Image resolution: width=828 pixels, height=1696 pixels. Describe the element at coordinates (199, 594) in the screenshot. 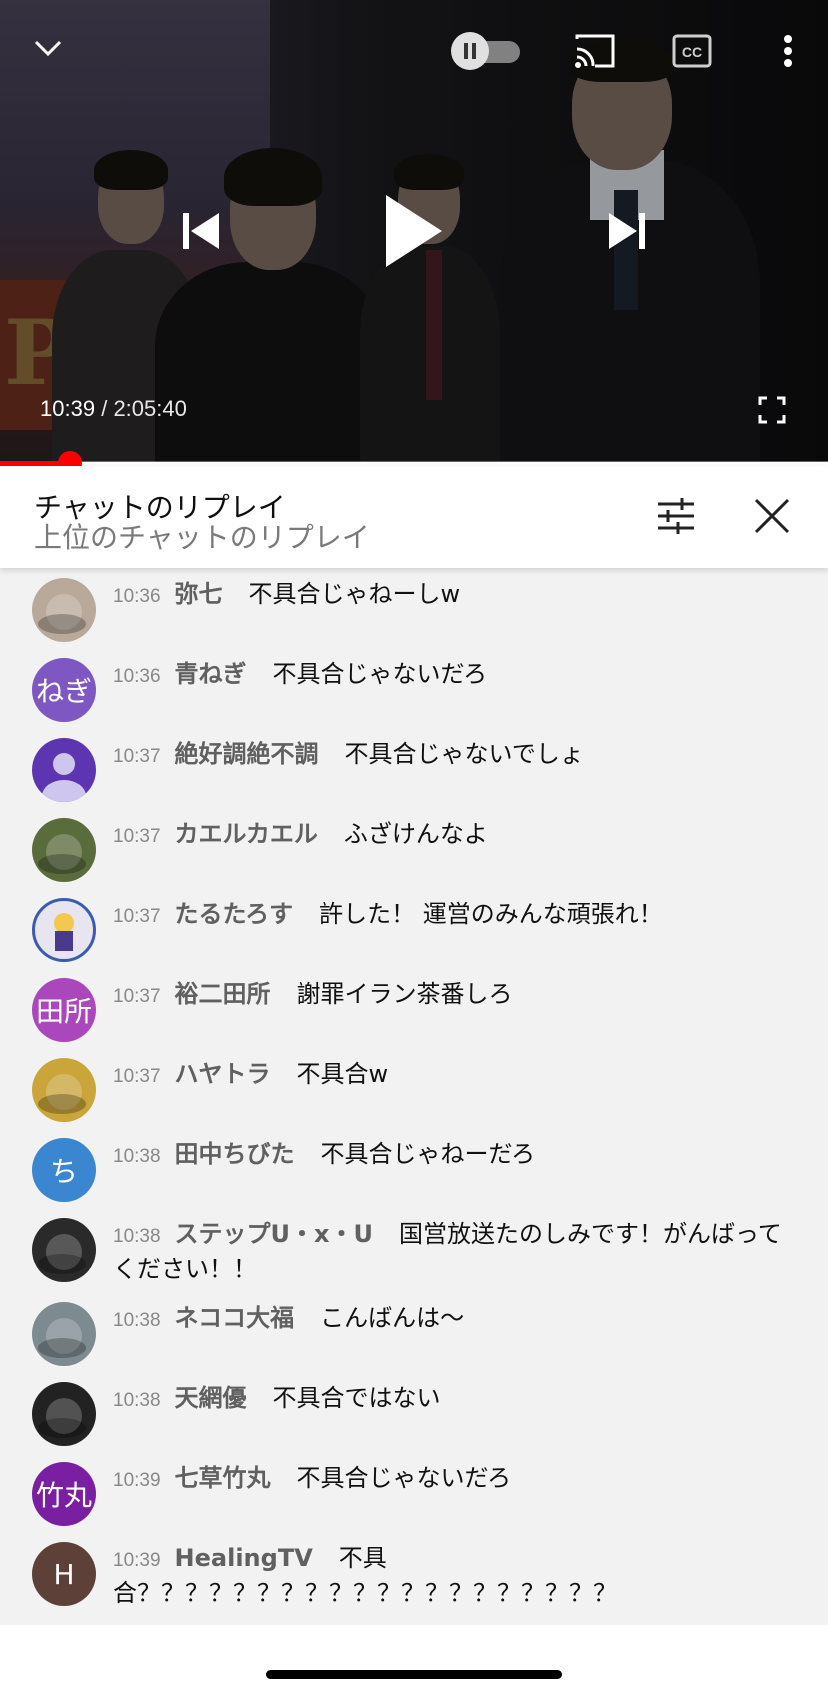

I see `message-author: 弥七` at that location.